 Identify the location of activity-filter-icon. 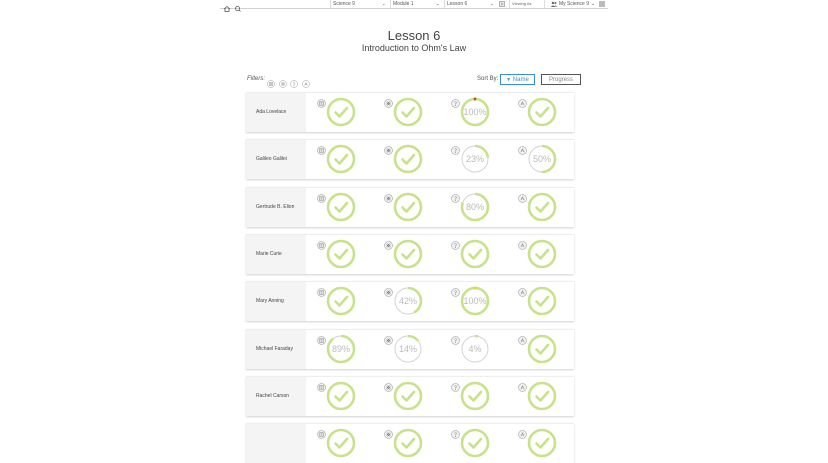
(283, 79).